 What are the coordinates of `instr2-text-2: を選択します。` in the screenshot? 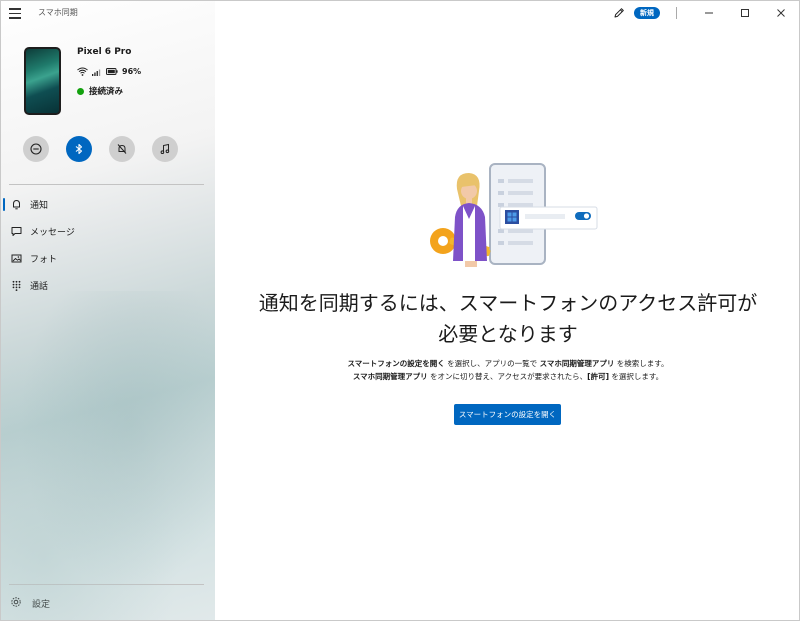 It's located at (636, 376).